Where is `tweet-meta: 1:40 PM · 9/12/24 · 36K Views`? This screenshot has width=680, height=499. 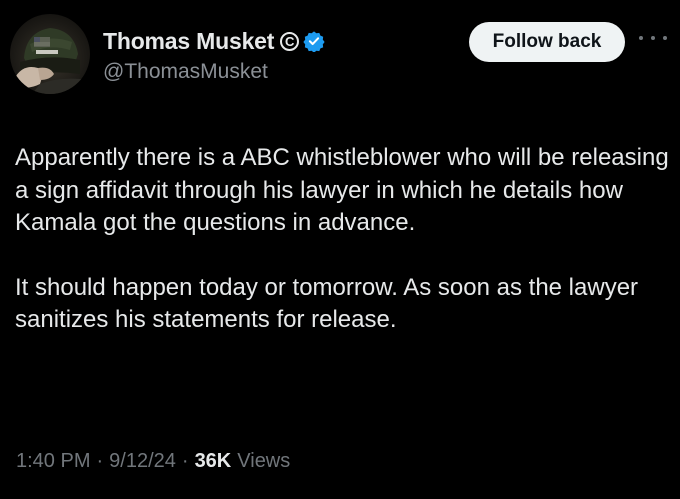 tweet-meta: 1:40 PM · 9/12/24 · 36K Views is located at coordinates (153, 461).